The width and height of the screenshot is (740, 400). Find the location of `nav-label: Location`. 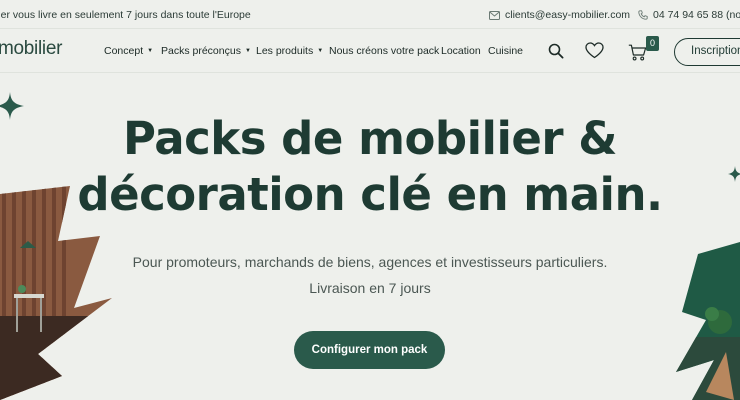

nav-label: Location is located at coordinates (461, 51).